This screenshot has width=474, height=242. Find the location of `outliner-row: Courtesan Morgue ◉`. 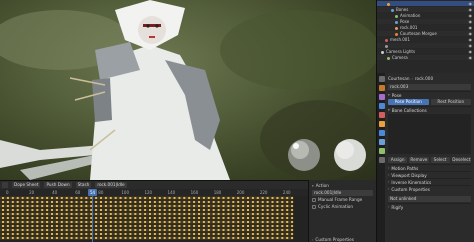

outliner-row: Courtesan Morgue ◉ is located at coordinates (425, 33).